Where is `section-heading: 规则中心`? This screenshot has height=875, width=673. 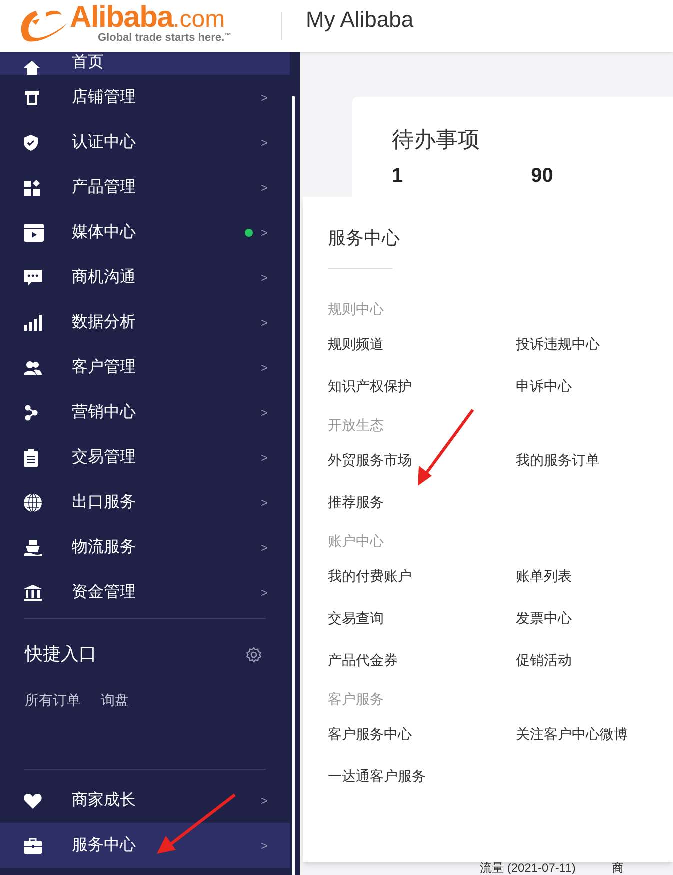
section-heading: 规则中心 is located at coordinates (356, 309).